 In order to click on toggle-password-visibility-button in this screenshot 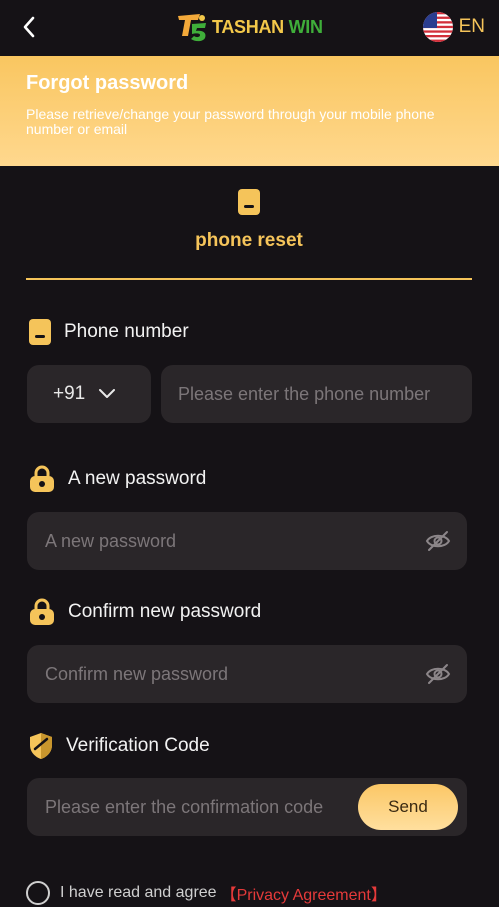, I will do `click(438, 541)`.